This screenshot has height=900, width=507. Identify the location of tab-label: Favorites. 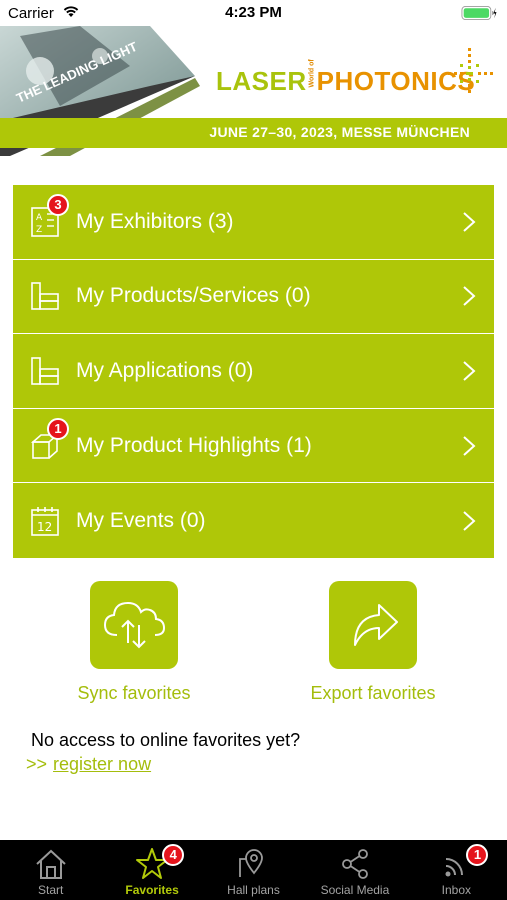
(152, 890).